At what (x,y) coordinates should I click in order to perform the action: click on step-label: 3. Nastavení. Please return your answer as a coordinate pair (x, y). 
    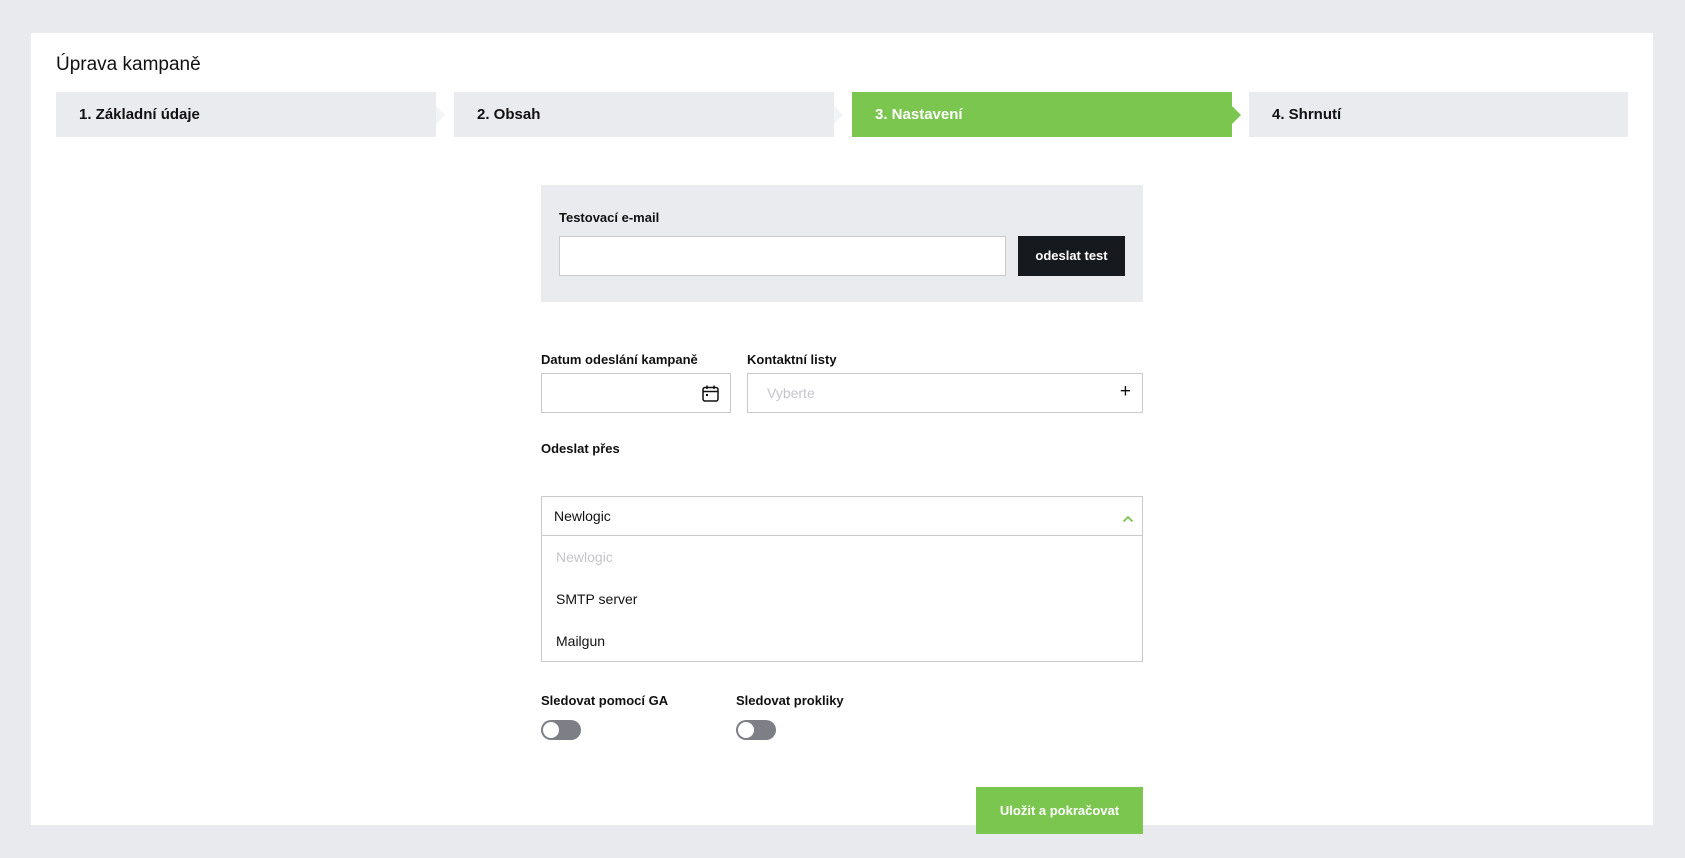
    Looking at the image, I should click on (919, 114).